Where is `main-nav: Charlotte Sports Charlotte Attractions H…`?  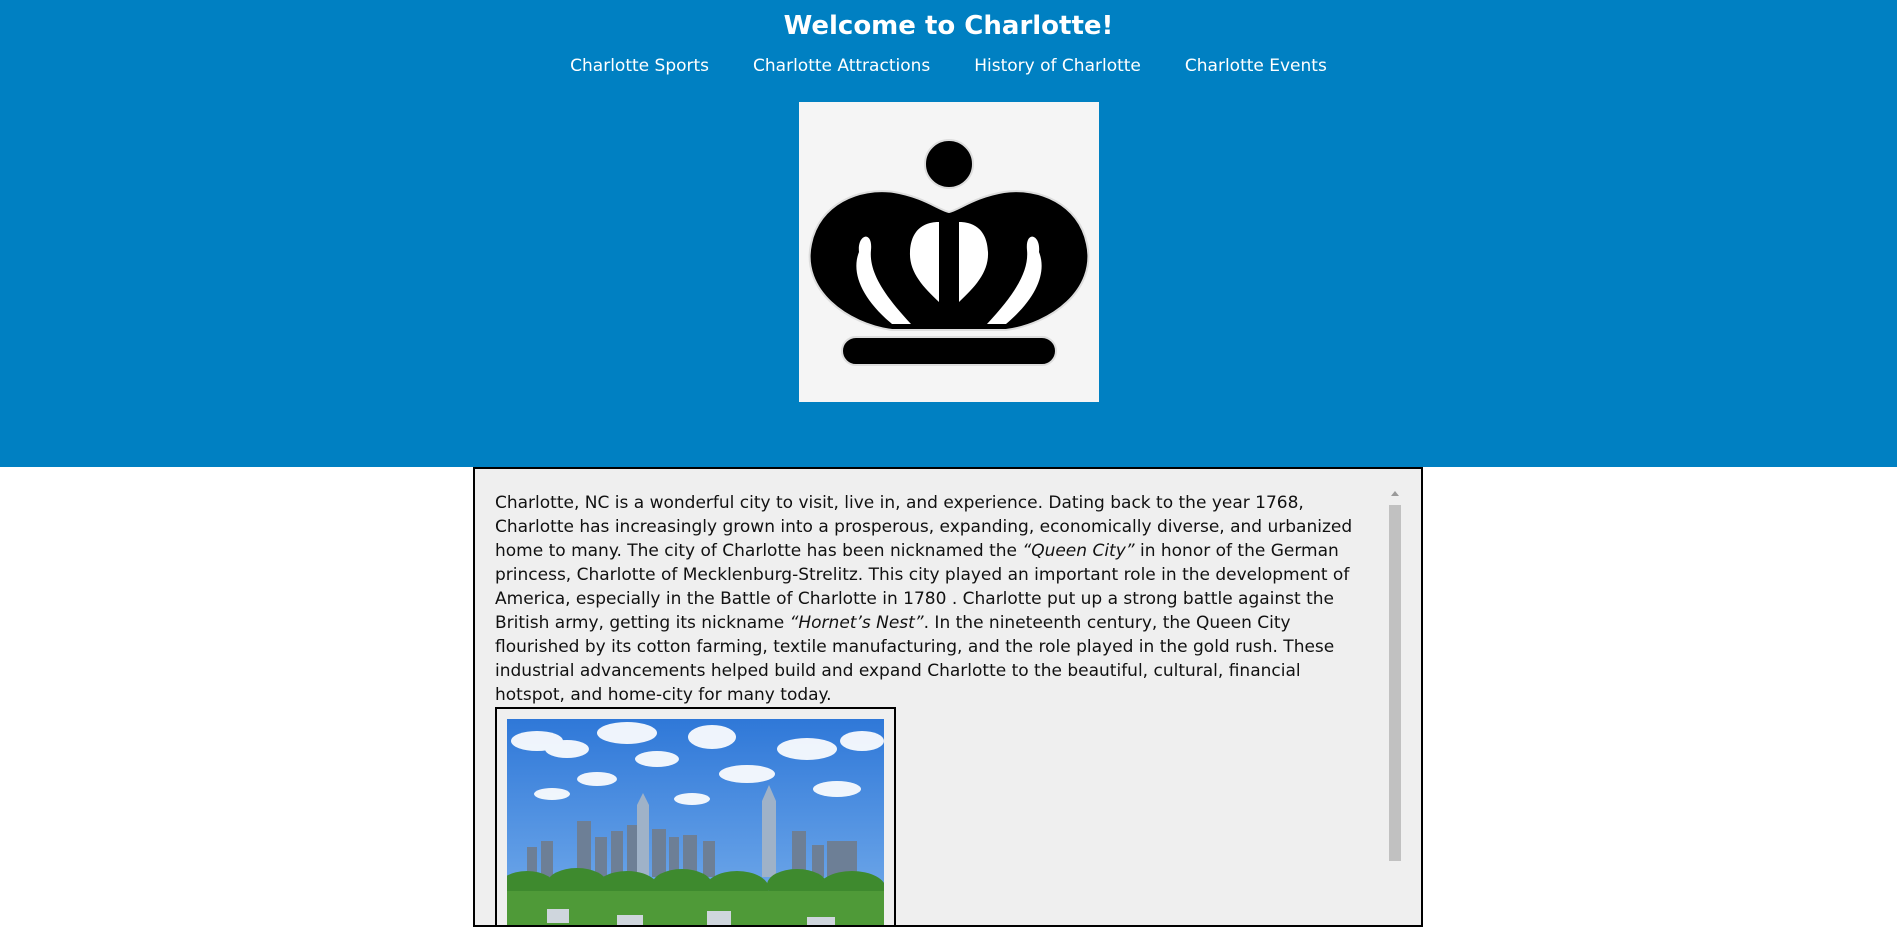 main-nav: Charlotte Sports Charlotte Attractions H… is located at coordinates (948, 66).